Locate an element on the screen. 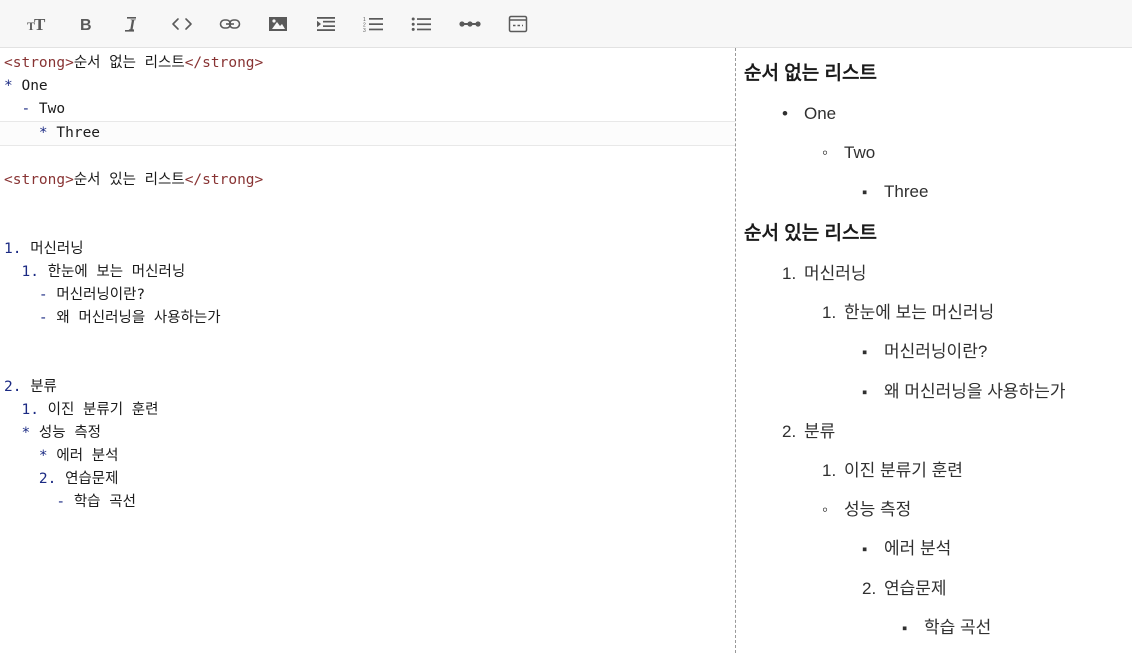 This screenshot has height=653, width=1132. link-icon is located at coordinates (230, 24).